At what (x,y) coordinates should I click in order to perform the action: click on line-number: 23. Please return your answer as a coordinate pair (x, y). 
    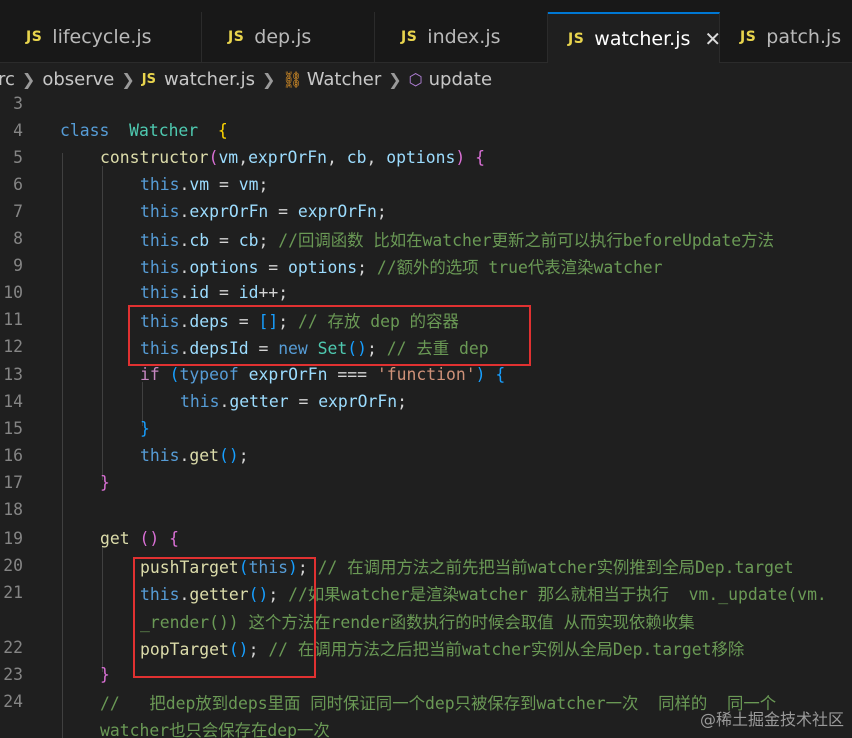
    Looking at the image, I should click on (13, 674).